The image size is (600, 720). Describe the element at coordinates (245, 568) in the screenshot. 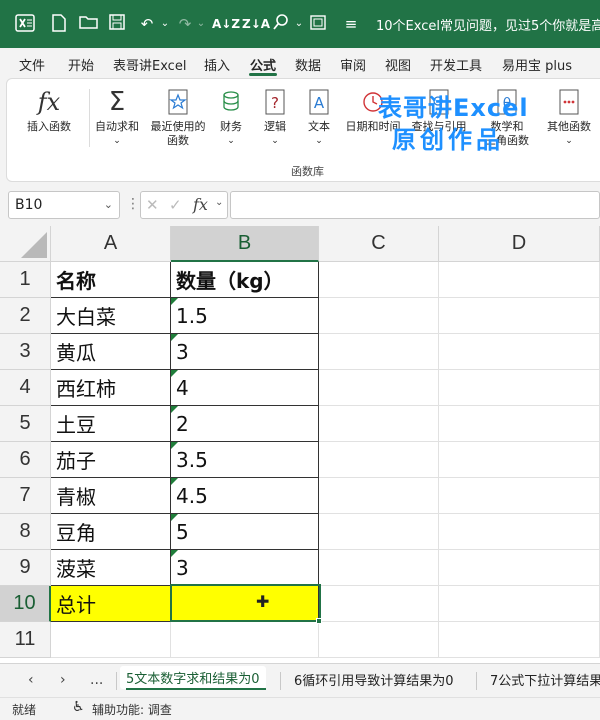

I see `cell-b9: 3` at that location.